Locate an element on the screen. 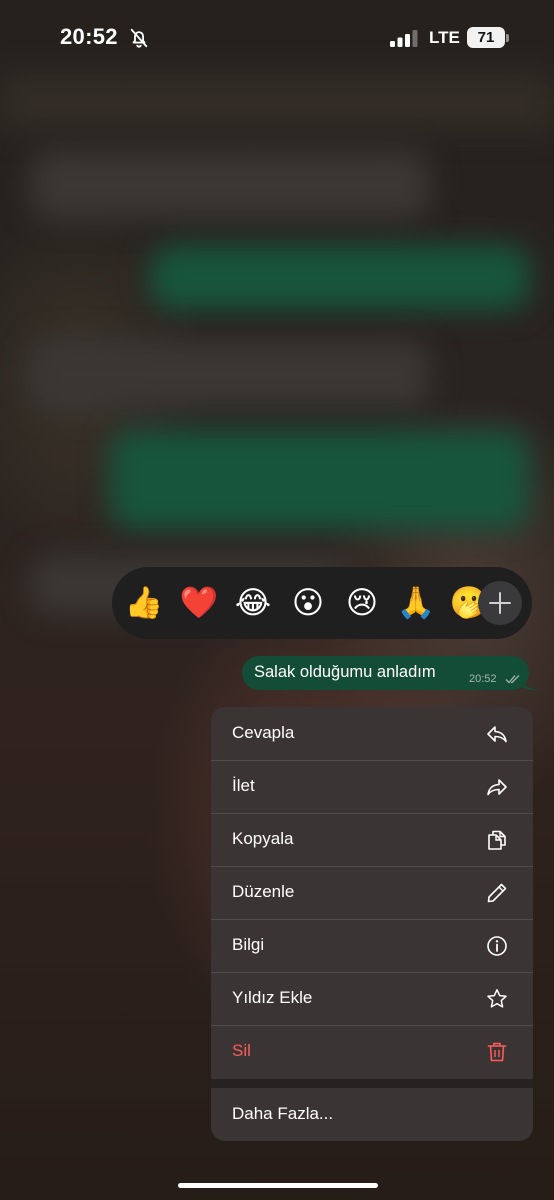 Image resolution: width=554 pixels, height=1200 pixels. bubble-tail is located at coordinates (529, 682).